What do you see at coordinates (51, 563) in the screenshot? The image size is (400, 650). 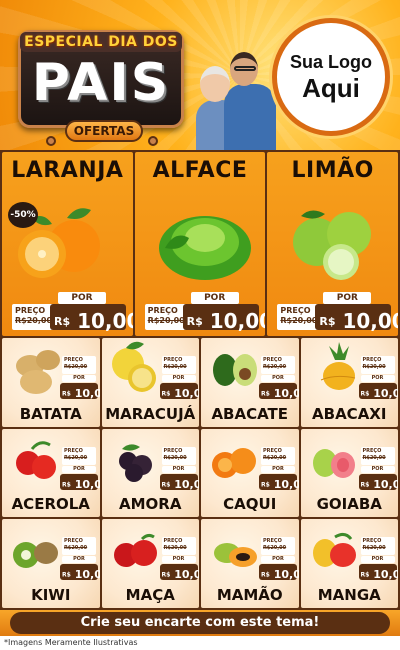 I see `product-card-kiwi: PORPREÇOR$20,00R$ 10,00KGKIWI` at bounding box center [51, 563].